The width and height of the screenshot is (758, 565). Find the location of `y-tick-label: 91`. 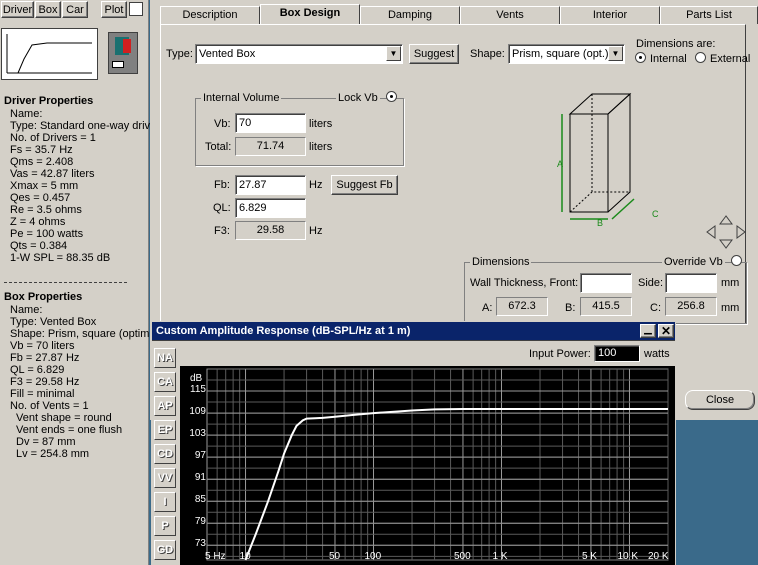

y-tick-label: 91 is located at coordinates (200, 478).